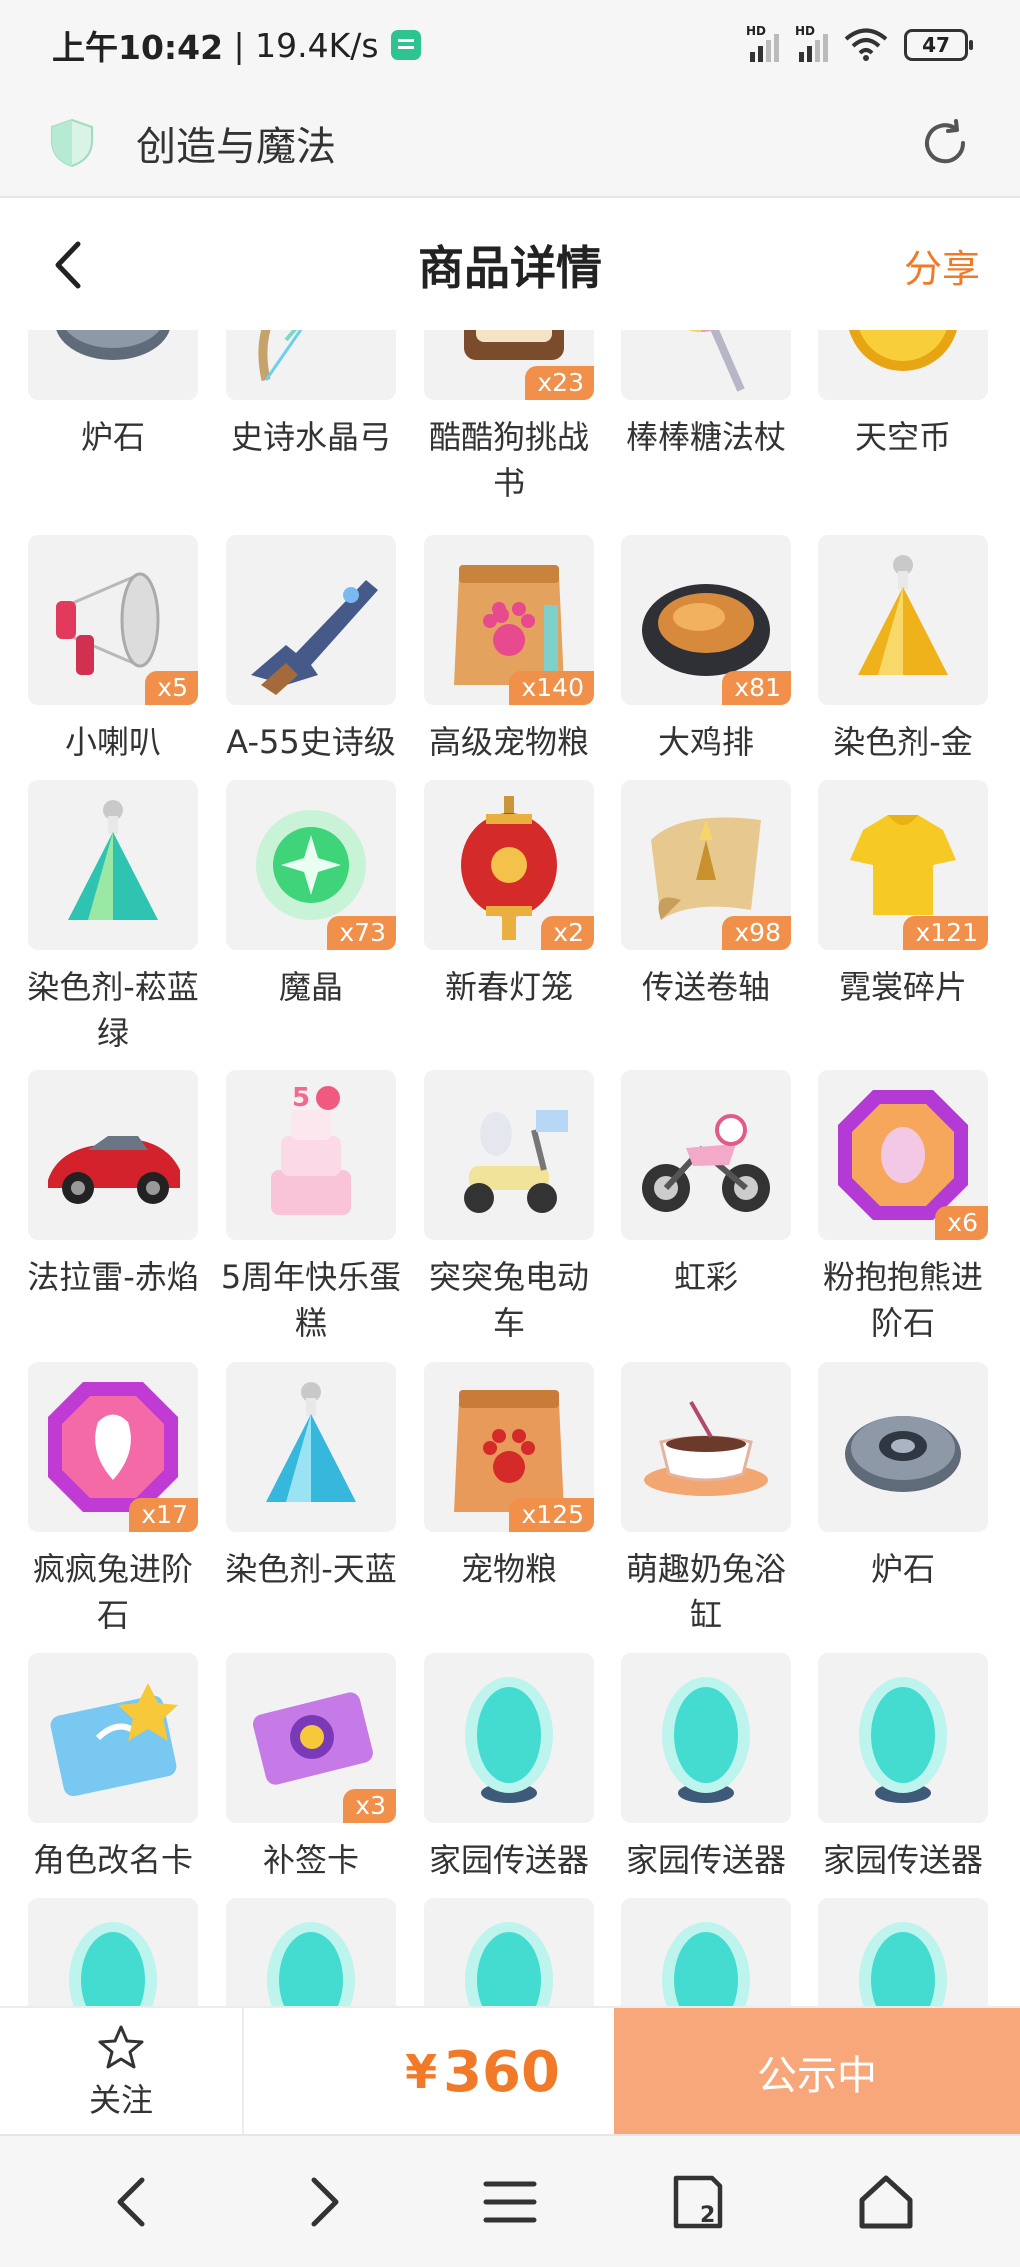 The width and height of the screenshot is (1020, 2267). I want to click on quantity-badge: x121, so click(945, 933).